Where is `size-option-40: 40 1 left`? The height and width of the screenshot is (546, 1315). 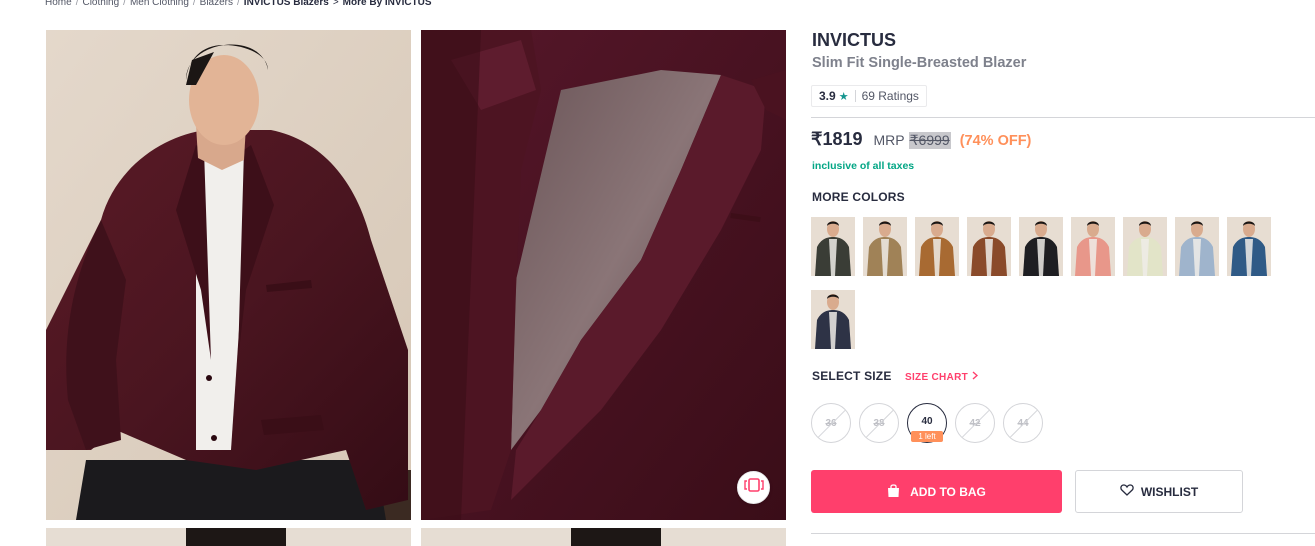 size-option-40: 40 1 left is located at coordinates (927, 423).